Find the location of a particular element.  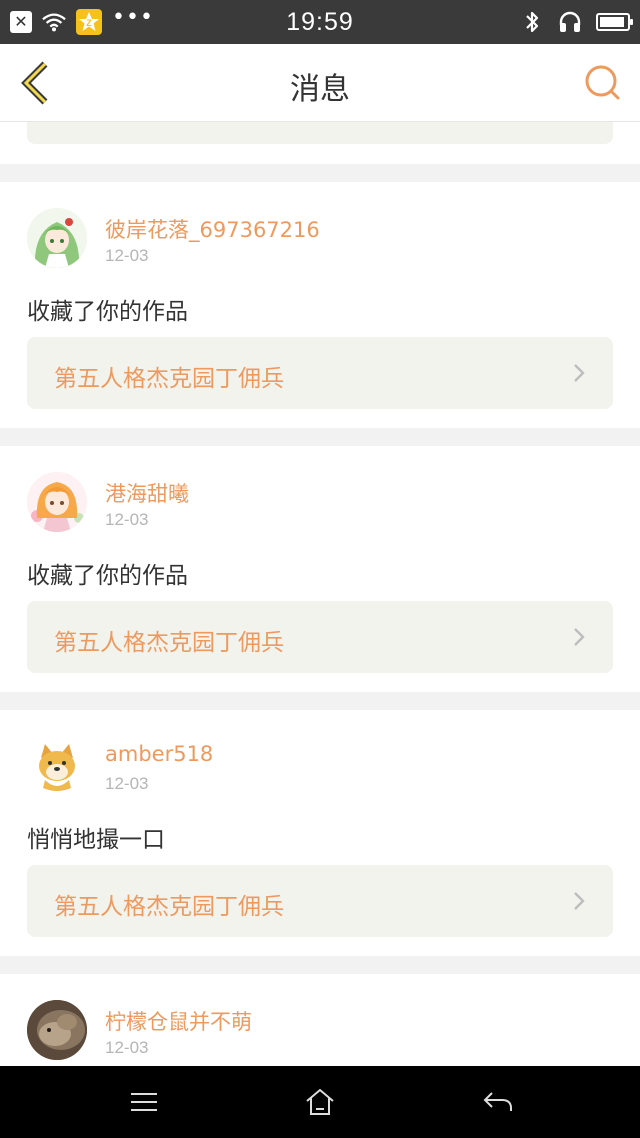

search-button is located at coordinates (603, 83).